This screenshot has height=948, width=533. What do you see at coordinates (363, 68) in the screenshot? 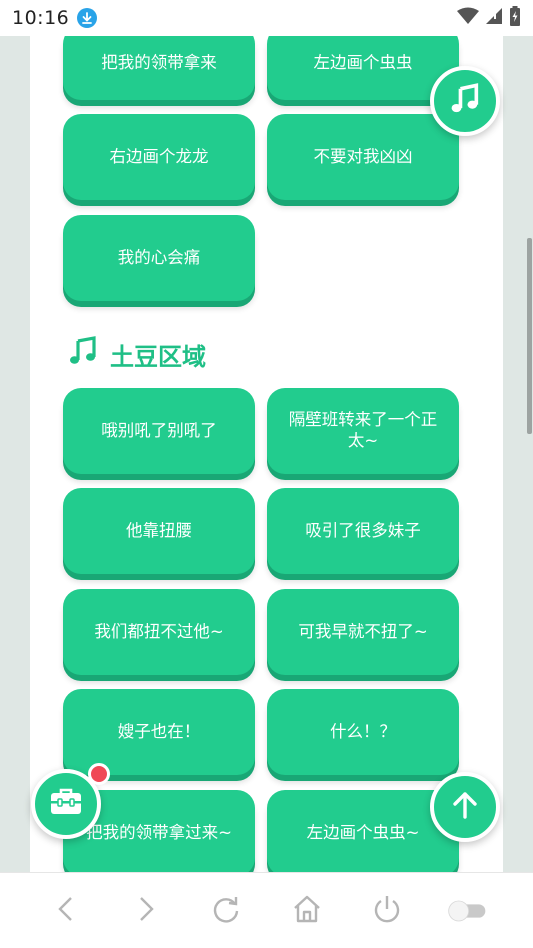
I see `sound-button: 左边画个虫虫` at bounding box center [363, 68].